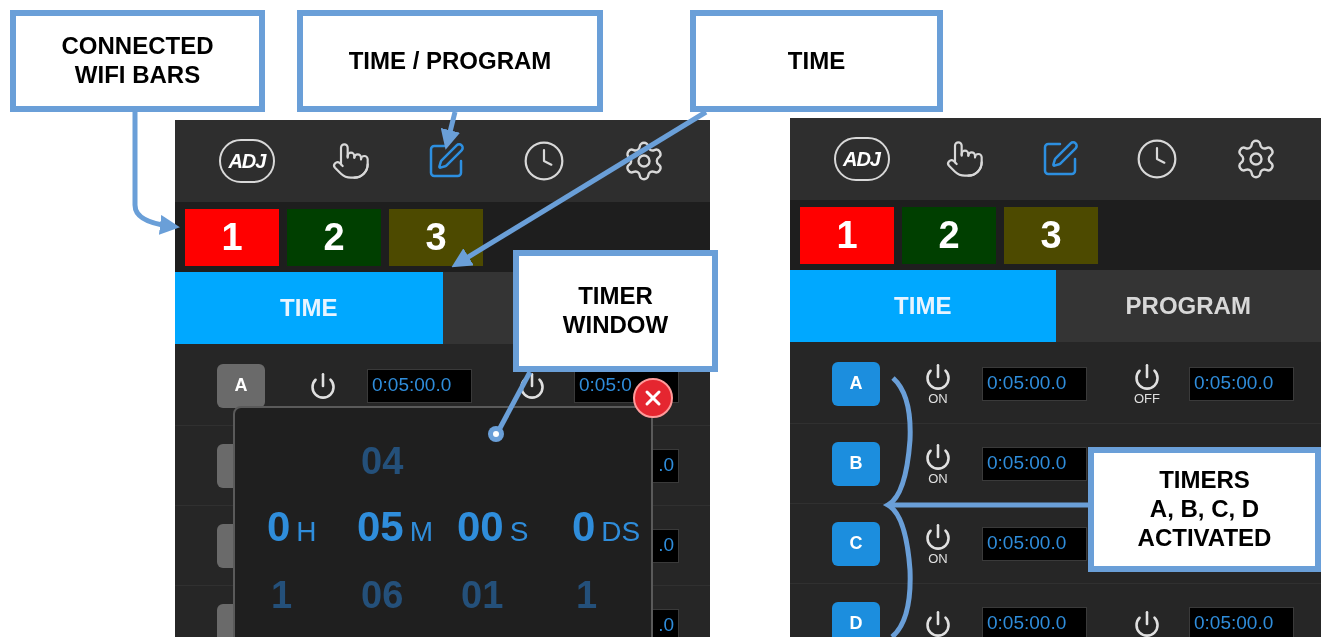 The height and width of the screenshot is (637, 1321). Describe the element at coordinates (856, 463) in the screenshot. I see `timer-button: B` at that location.